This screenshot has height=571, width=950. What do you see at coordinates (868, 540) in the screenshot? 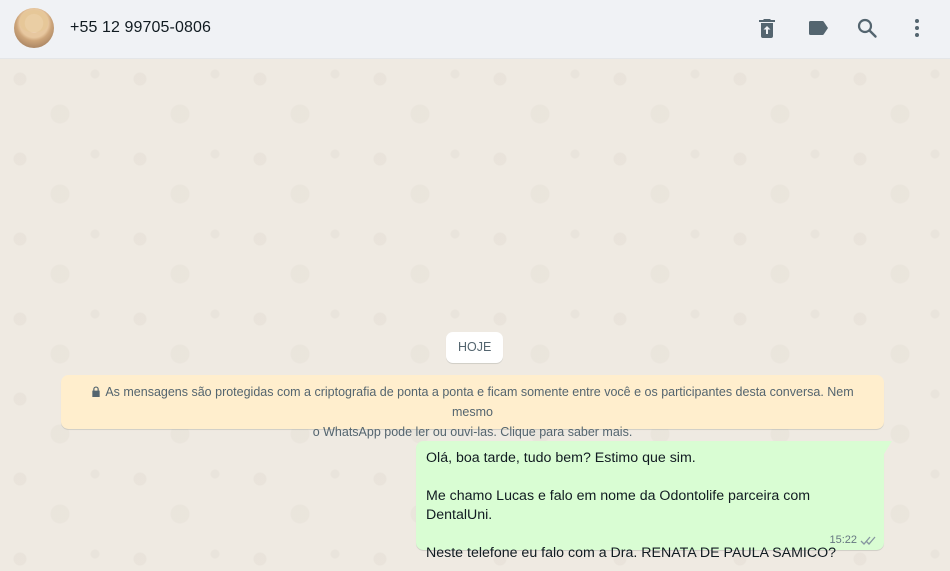
I see `double-check-icon` at bounding box center [868, 540].